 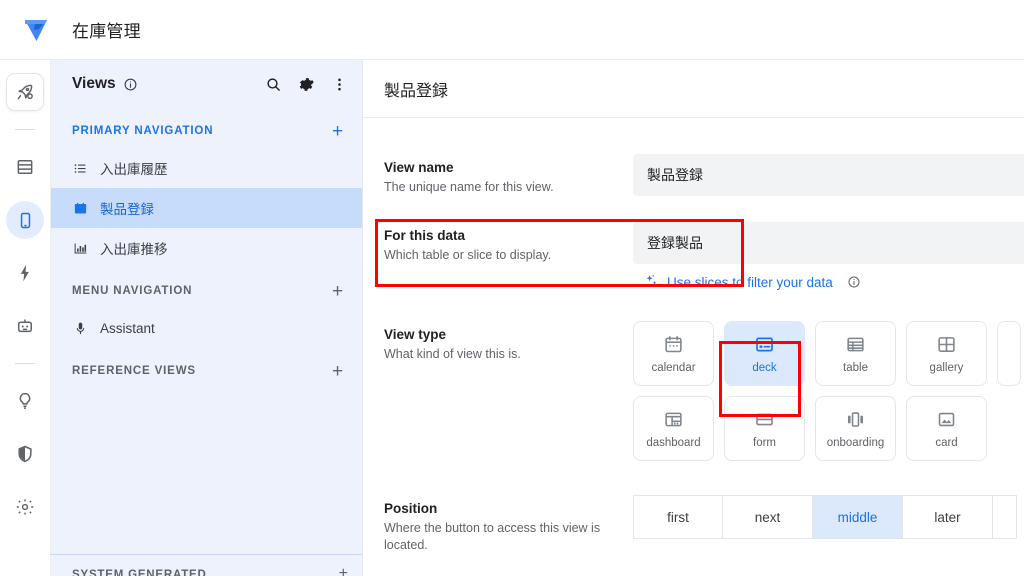 I want to click on view-type-deck: deck, so click(x=764, y=353).